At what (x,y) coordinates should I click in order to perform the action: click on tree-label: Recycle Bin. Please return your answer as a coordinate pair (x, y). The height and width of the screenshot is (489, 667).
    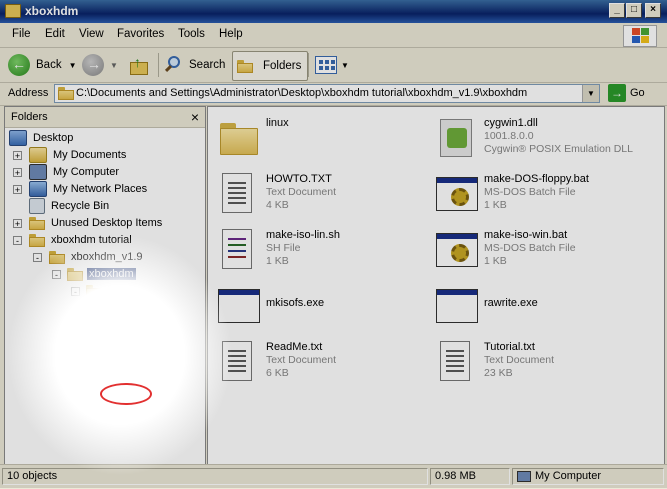
    Looking at the image, I should click on (80, 206).